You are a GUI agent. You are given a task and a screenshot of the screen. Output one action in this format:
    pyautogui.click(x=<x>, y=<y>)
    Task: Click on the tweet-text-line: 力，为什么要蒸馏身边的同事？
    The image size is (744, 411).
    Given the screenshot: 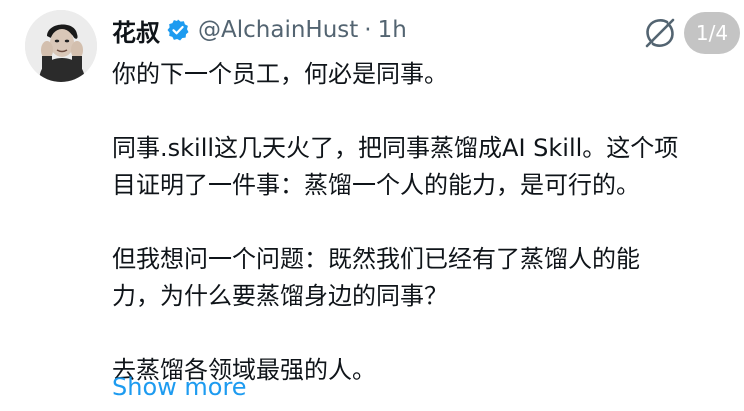 What is the action you would take?
    pyautogui.click(x=280, y=296)
    